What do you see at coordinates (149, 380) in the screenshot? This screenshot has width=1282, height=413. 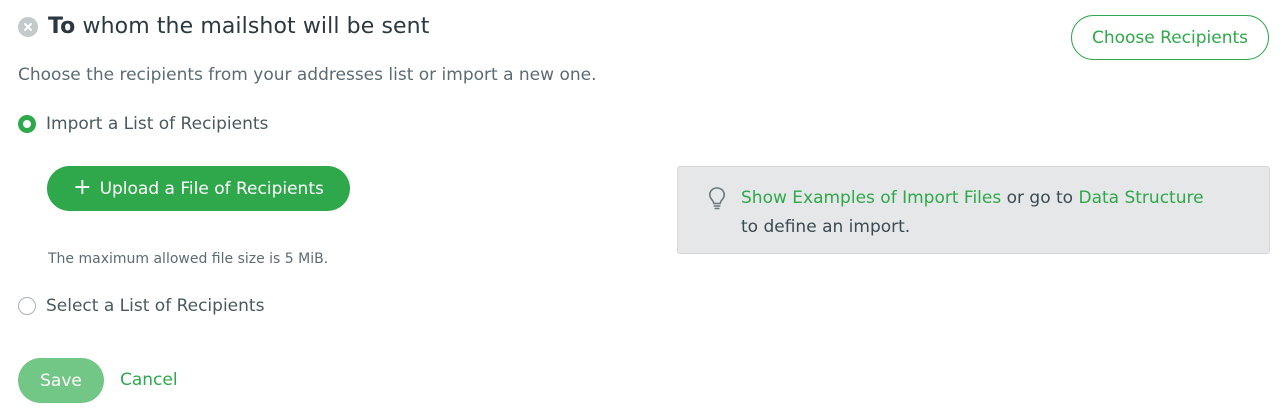 I see `cancel-link: Cancel` at bounding box center [149, 380].